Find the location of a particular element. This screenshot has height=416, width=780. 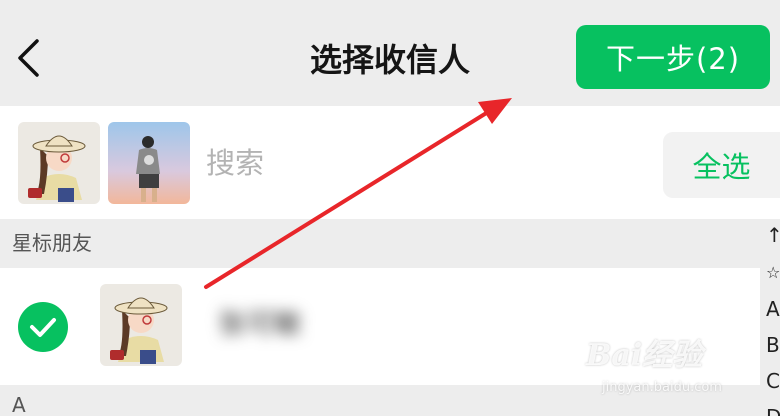

watermark: Bai经验 jingyan.baidu.com is located at coordinates (666, 370).